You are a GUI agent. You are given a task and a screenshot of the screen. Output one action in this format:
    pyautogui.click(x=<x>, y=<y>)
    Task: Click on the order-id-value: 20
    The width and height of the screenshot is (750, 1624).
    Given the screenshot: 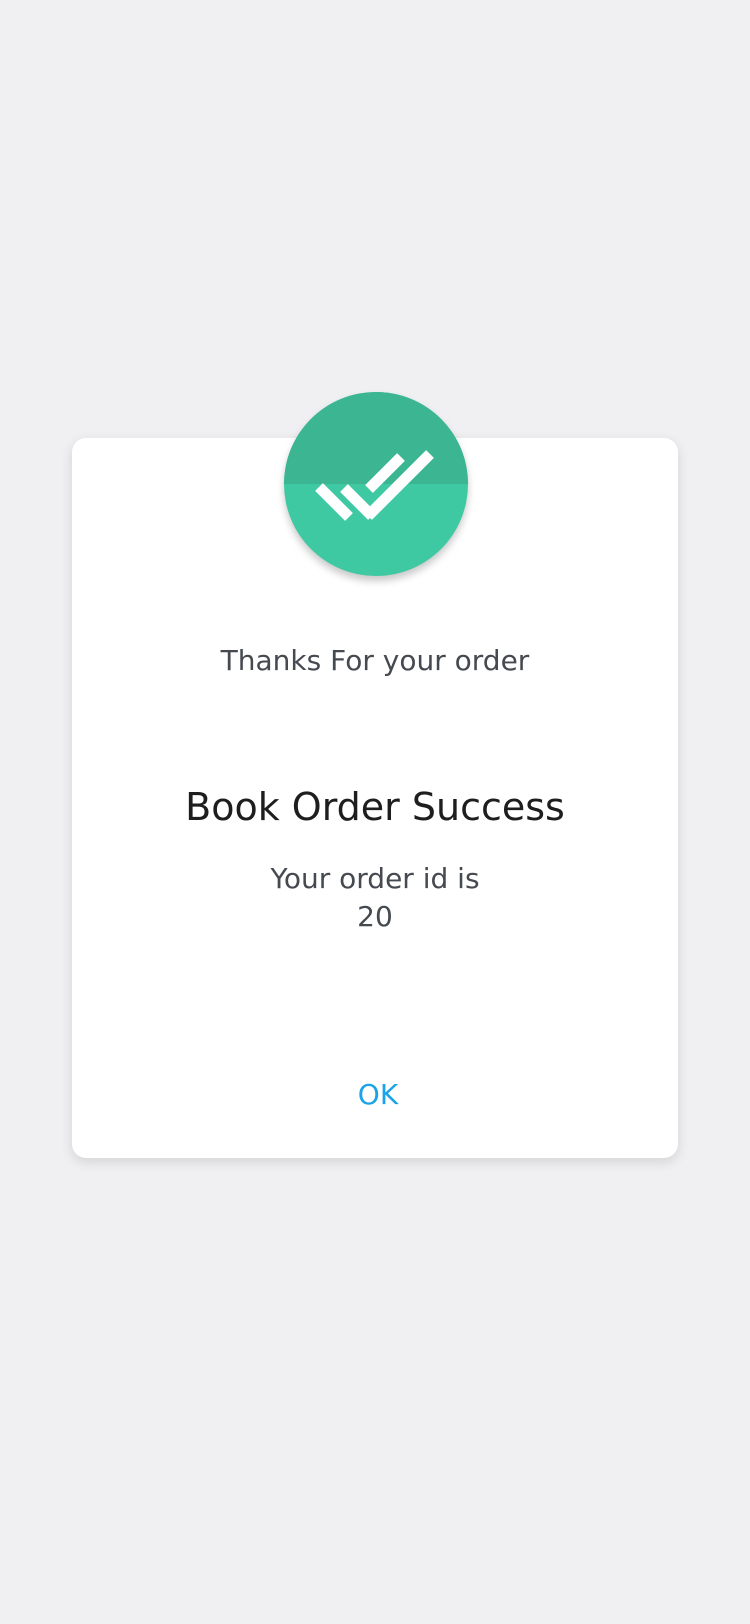 What is the action you would take?
    pyautogui.click(x=375, y=916)
    